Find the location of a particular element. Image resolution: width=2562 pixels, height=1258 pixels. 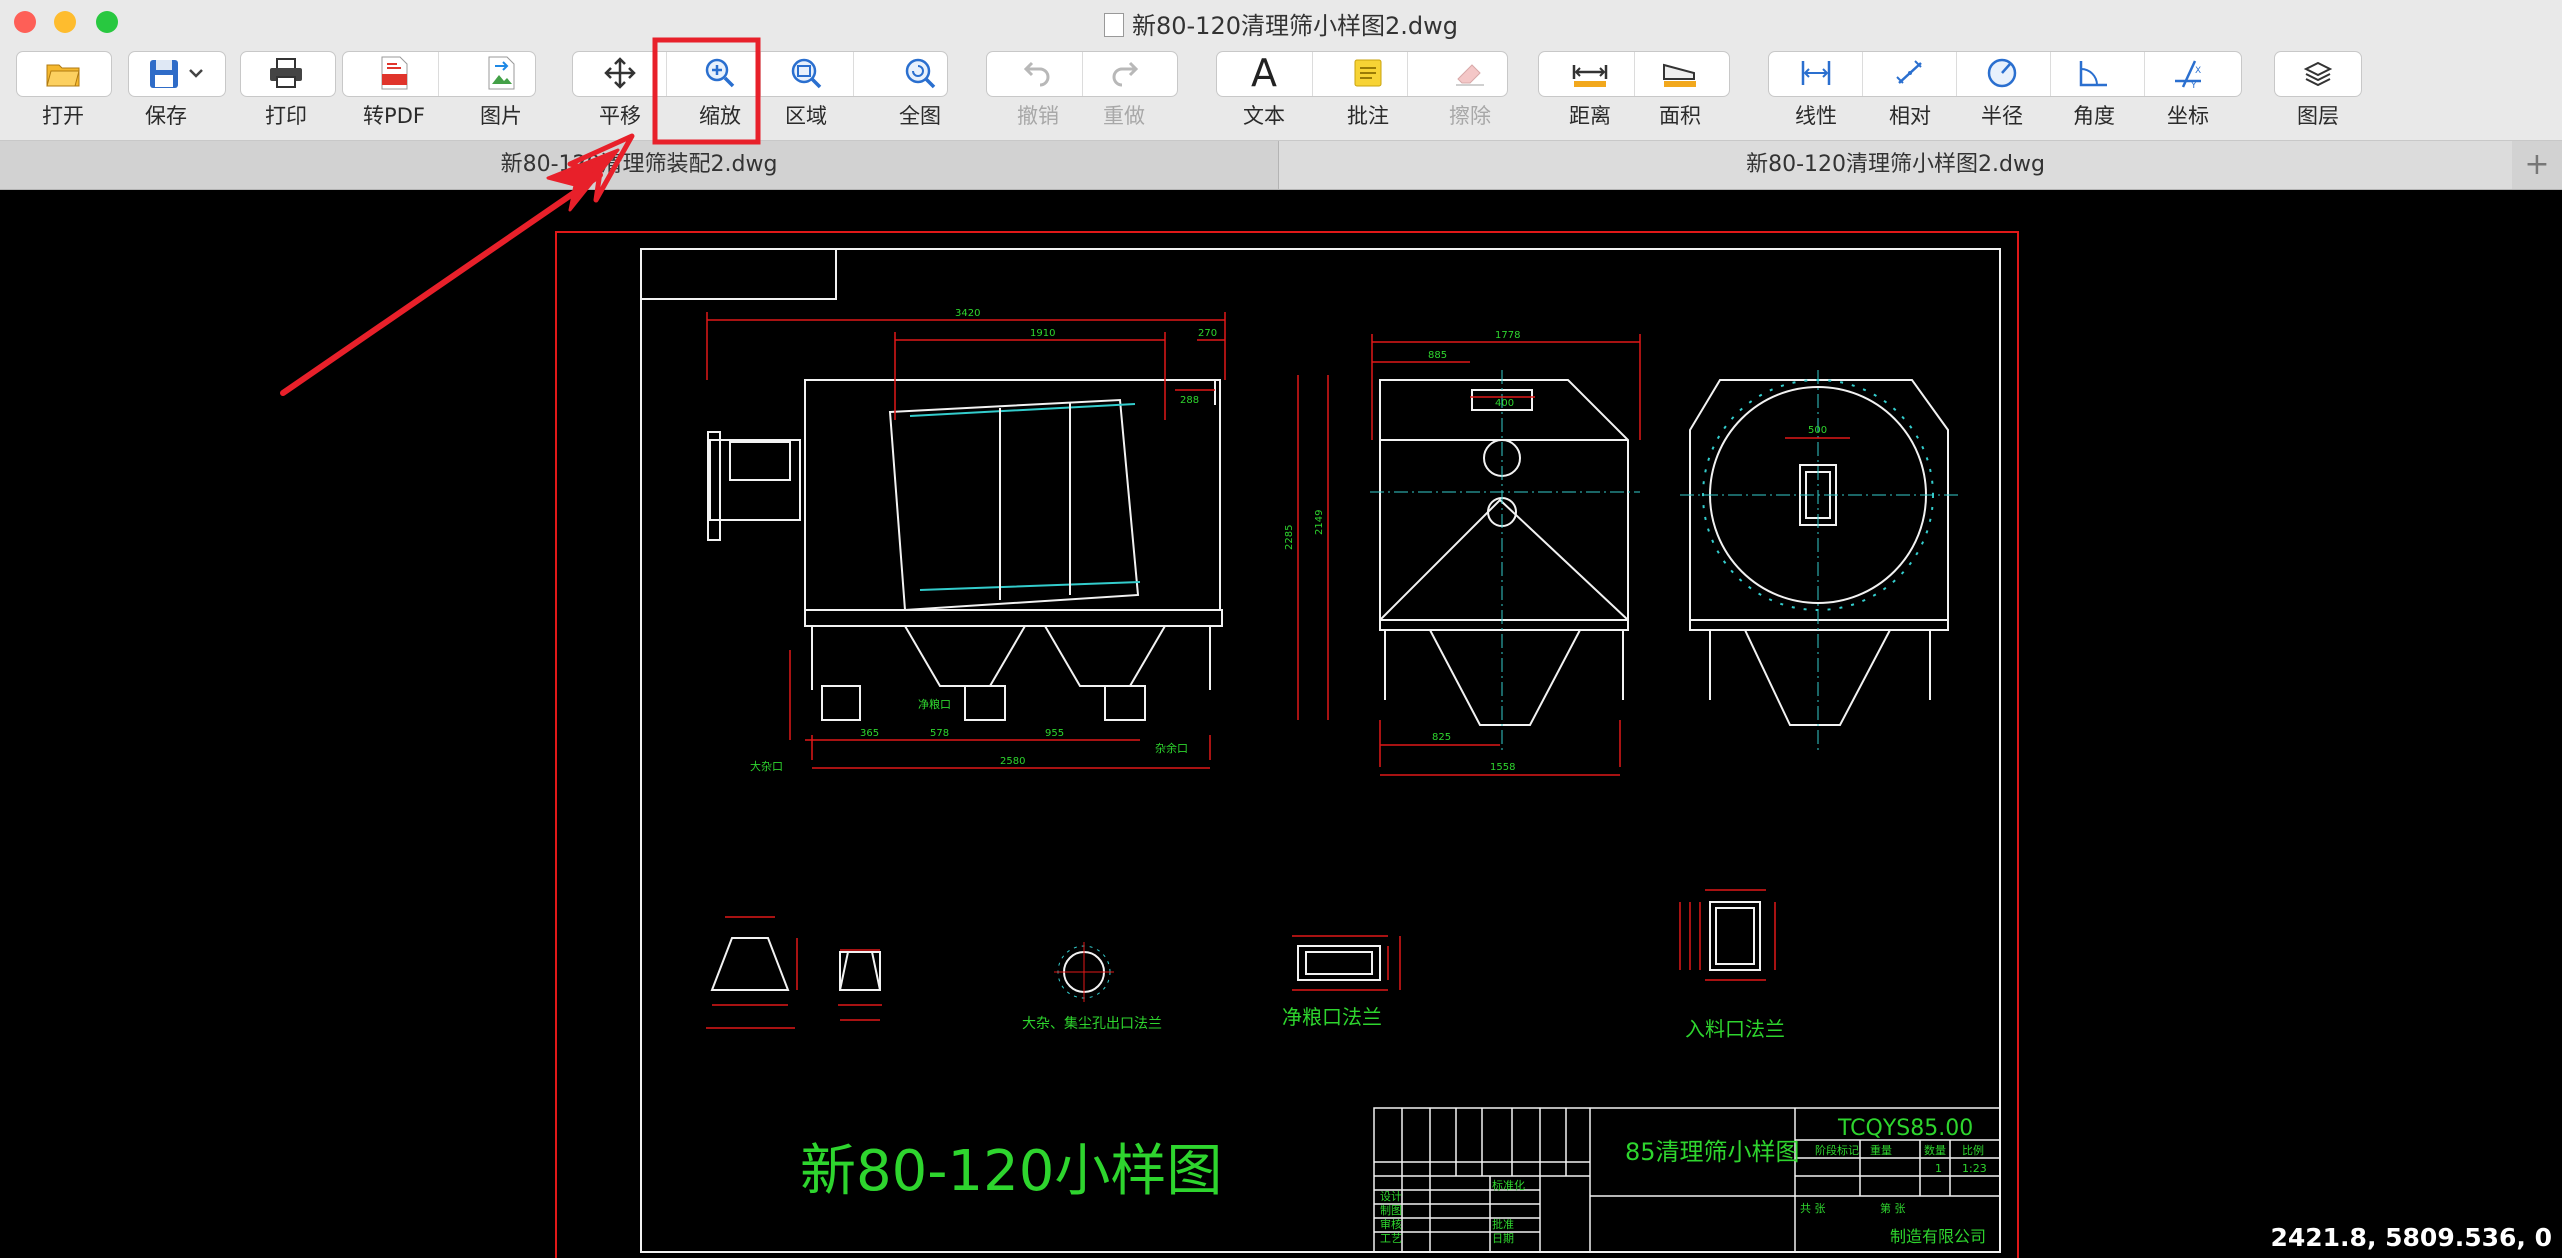

svg-text: X is located at coordinates (2198, 71).